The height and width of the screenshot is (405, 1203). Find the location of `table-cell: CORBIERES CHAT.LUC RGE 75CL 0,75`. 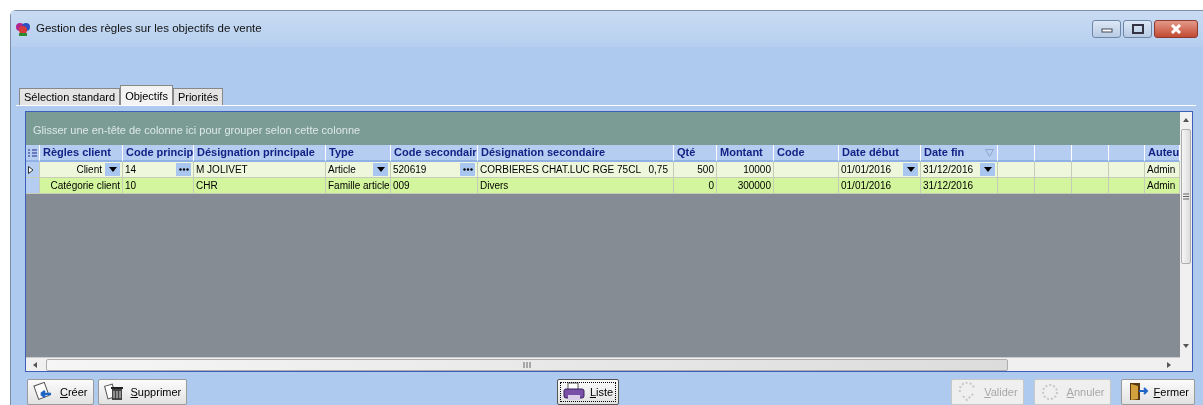

table-cell: CORBIERES CHAT.LUC RGE 75CL 0,75 is located at coordinates (576, 170).